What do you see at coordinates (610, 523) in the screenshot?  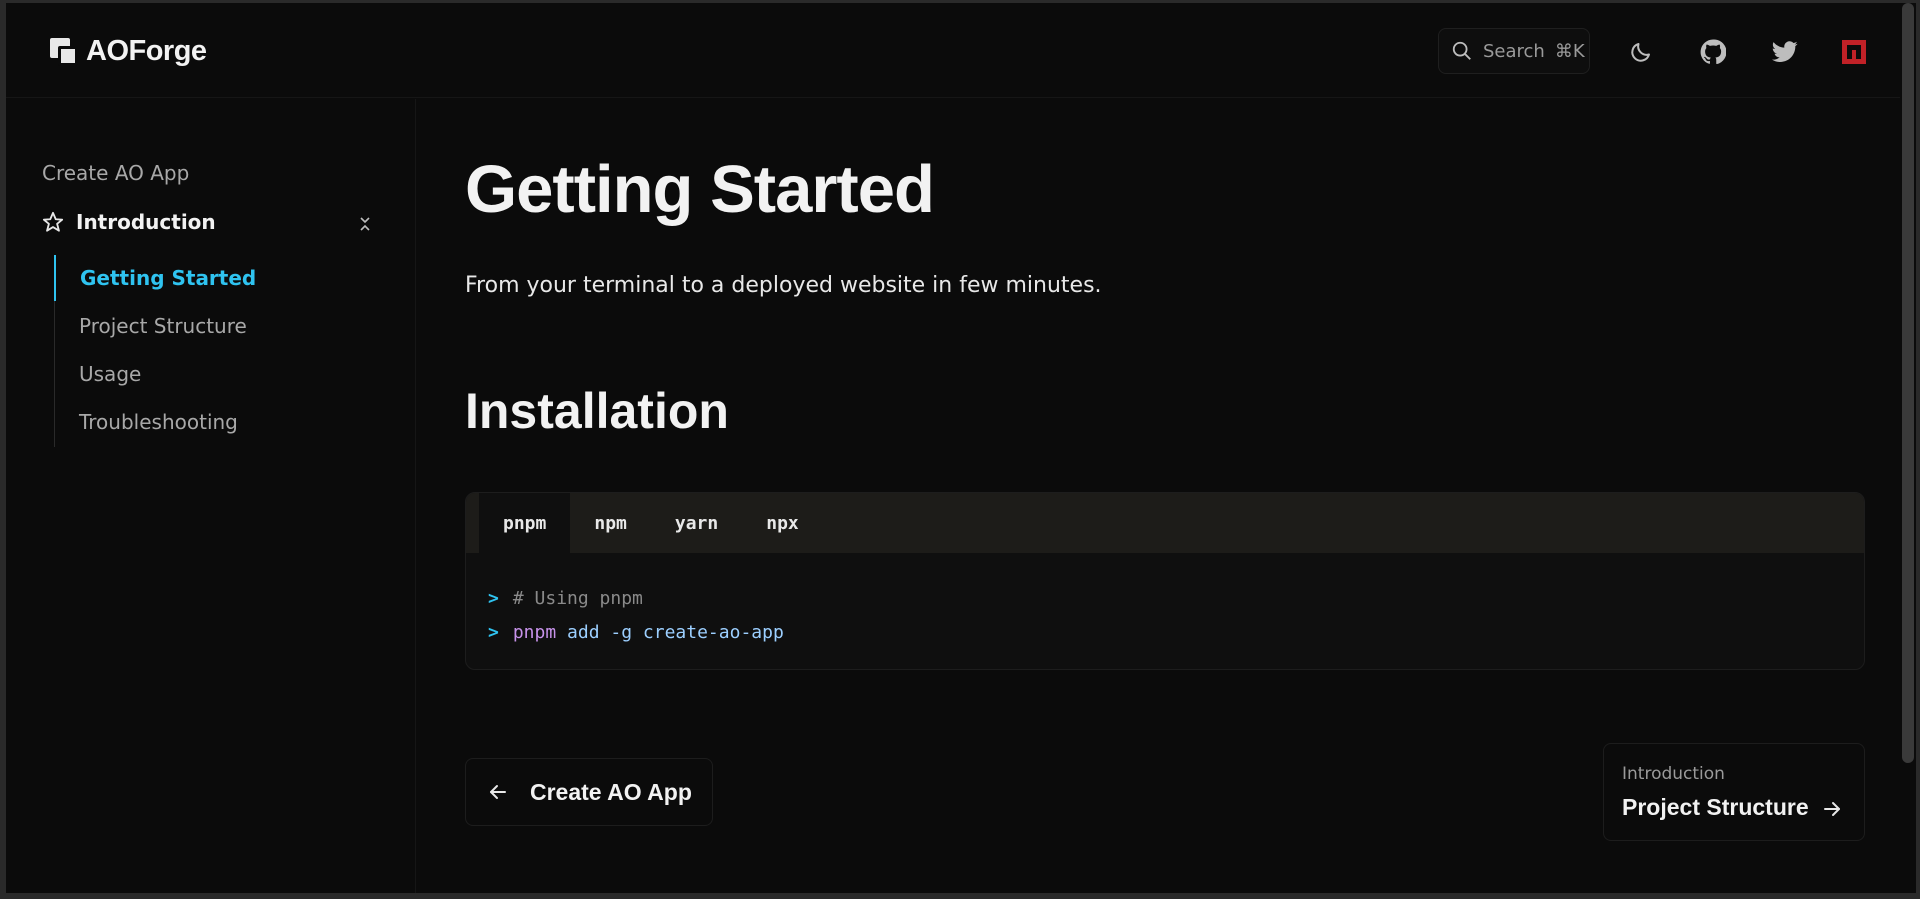 I see `tab-npm: npm` at bounding box center [610, 523].